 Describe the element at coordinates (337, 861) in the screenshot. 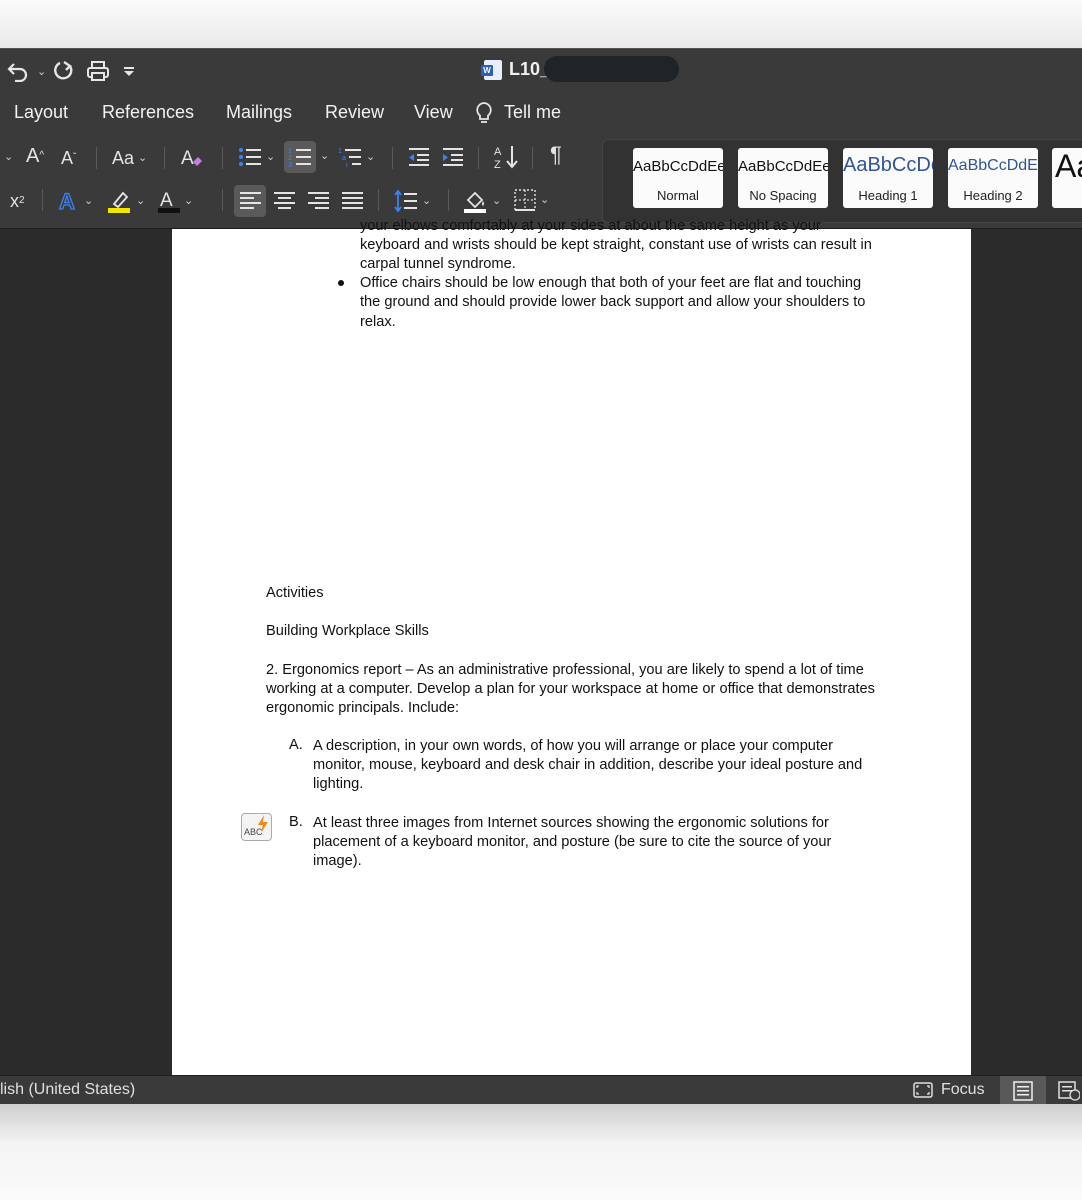

I see `list-item-b-line: image).` at that location.